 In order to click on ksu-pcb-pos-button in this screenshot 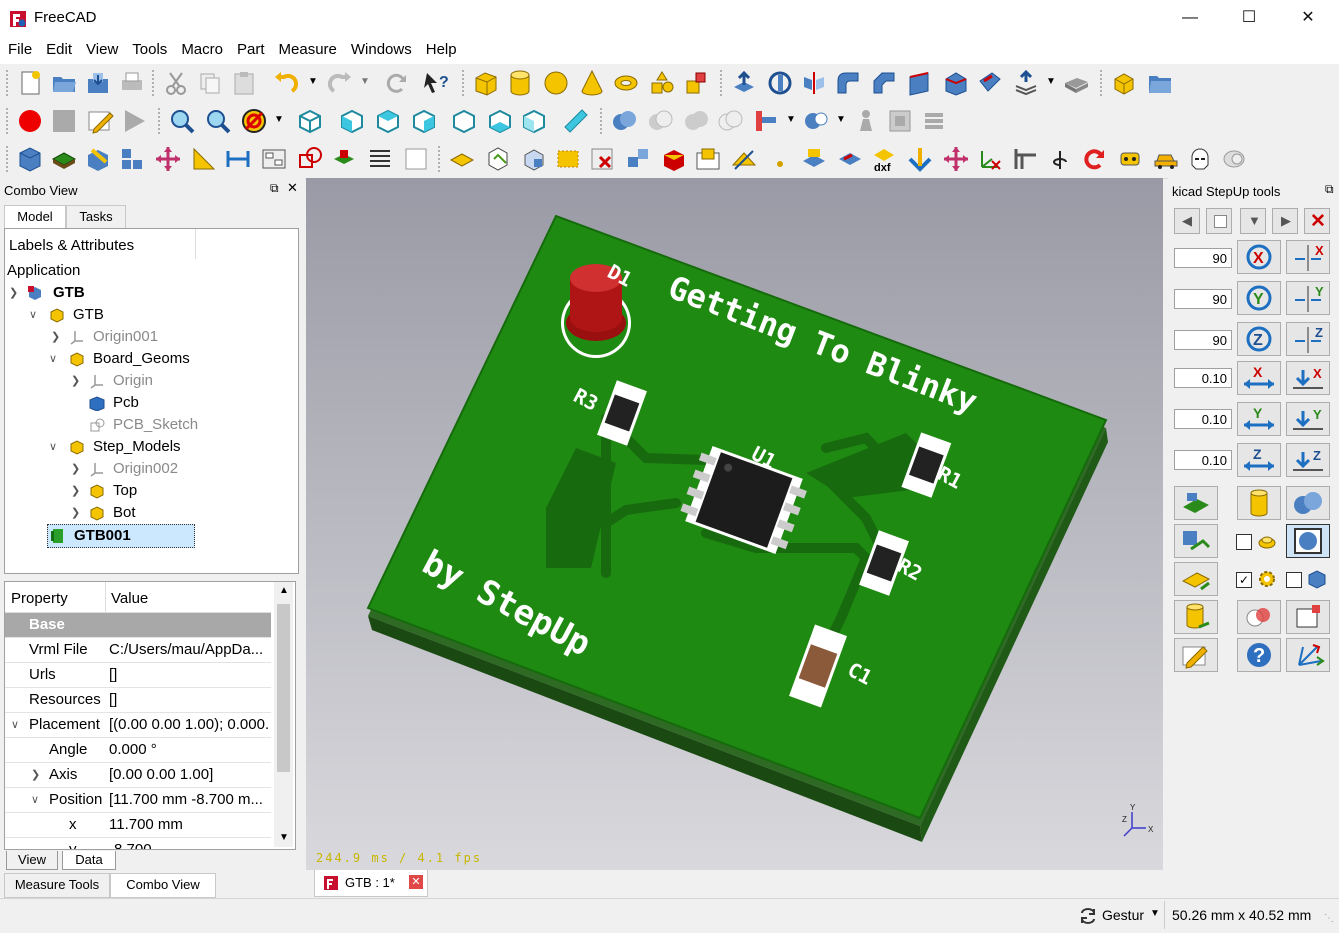, I will do `click(1196, 503)`.